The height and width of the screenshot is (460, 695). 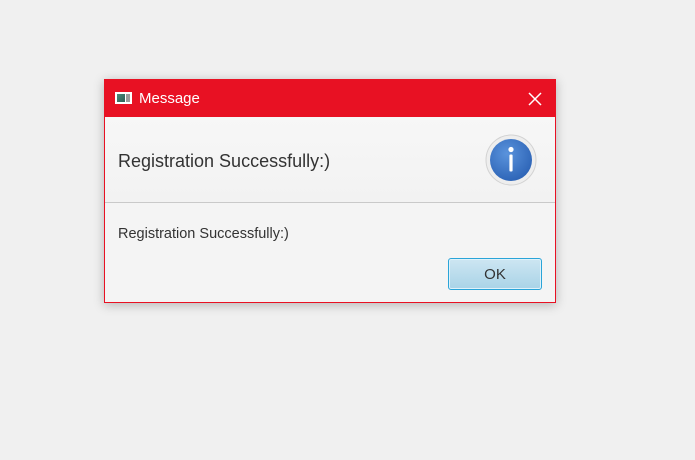 What do you see at coordinates (123, 98) in the screenshot?
I see `java-window-icon` at bounding box center [123, 98].